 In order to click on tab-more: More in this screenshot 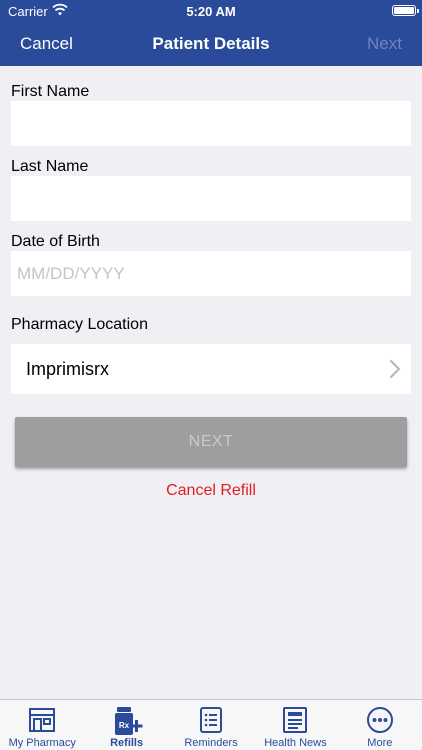, I will do `click(380, 725)`.